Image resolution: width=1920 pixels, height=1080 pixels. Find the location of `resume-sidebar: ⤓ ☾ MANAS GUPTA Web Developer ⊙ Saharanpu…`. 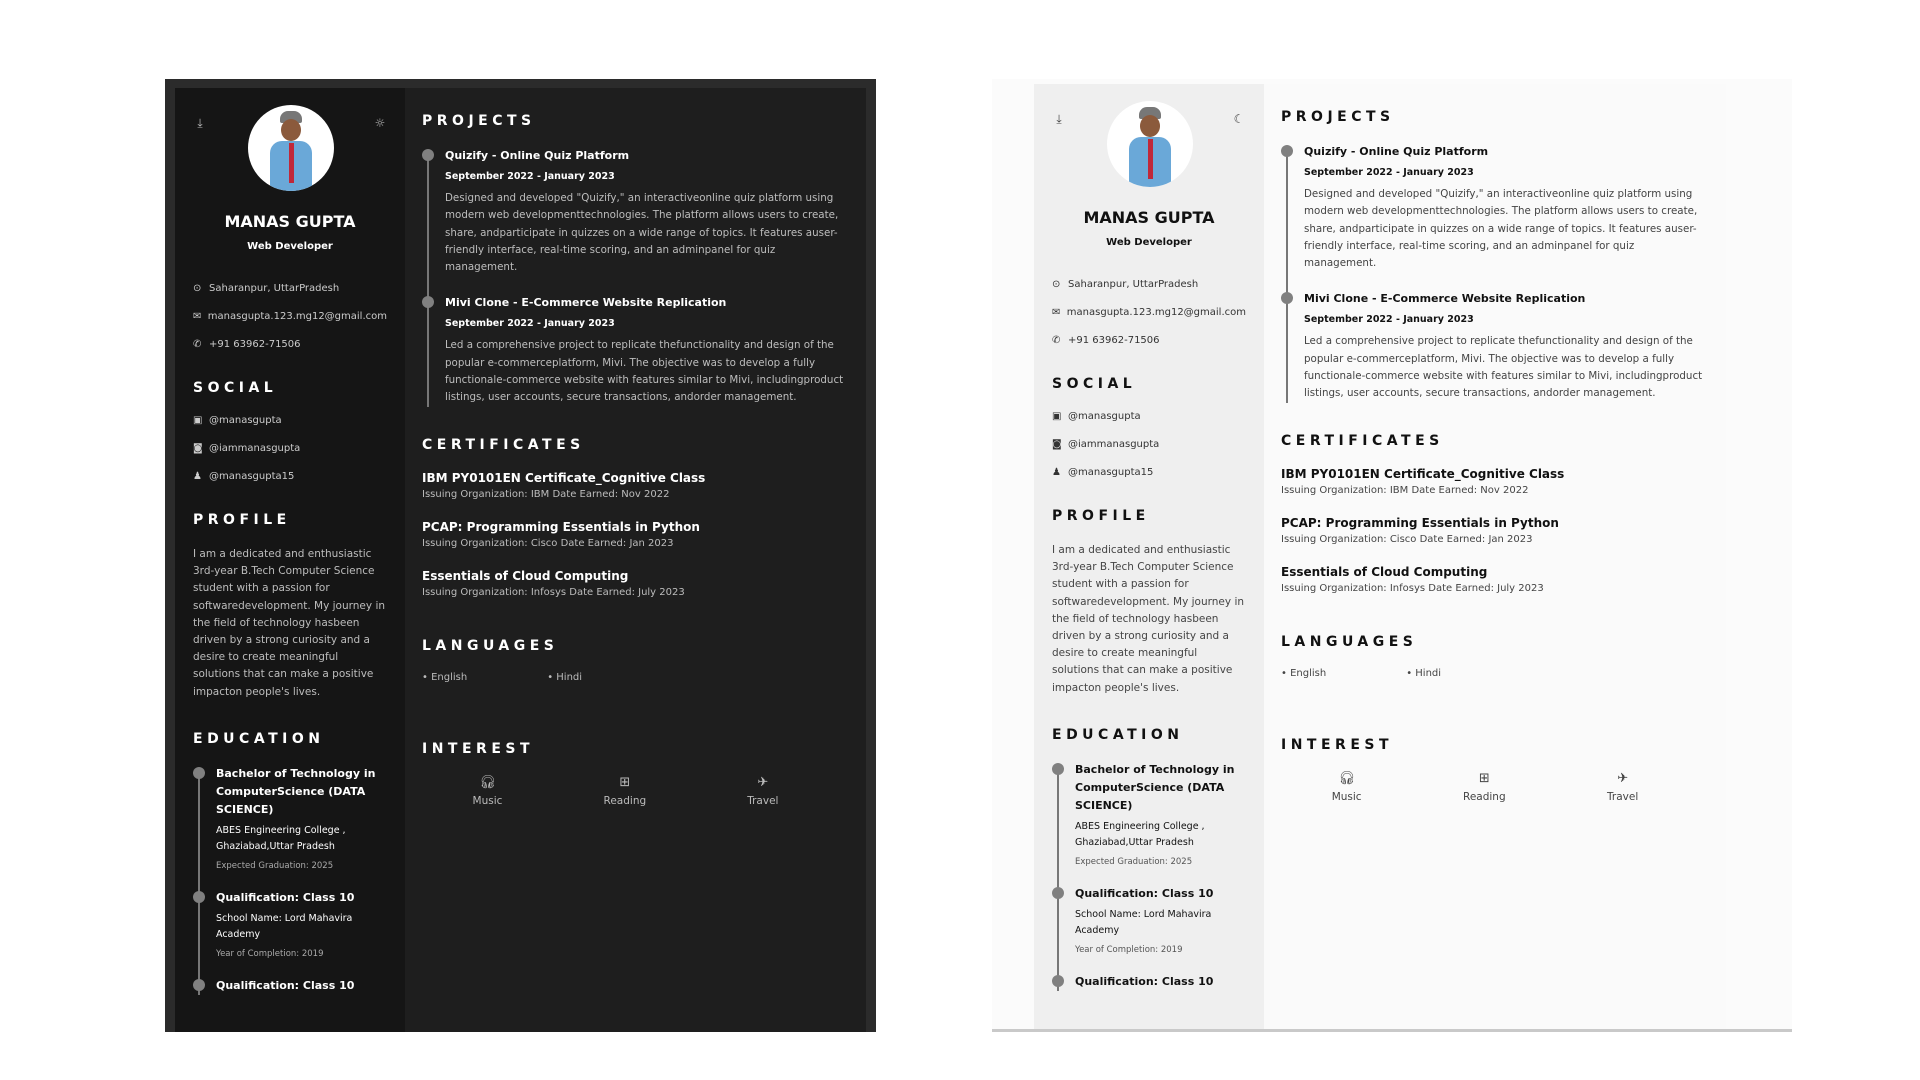

resume-sidebar: ⤓ ☾ MANAS GUPTA Web Developer ⊙ Saharanpu… is located at coordinates (1149, 556).